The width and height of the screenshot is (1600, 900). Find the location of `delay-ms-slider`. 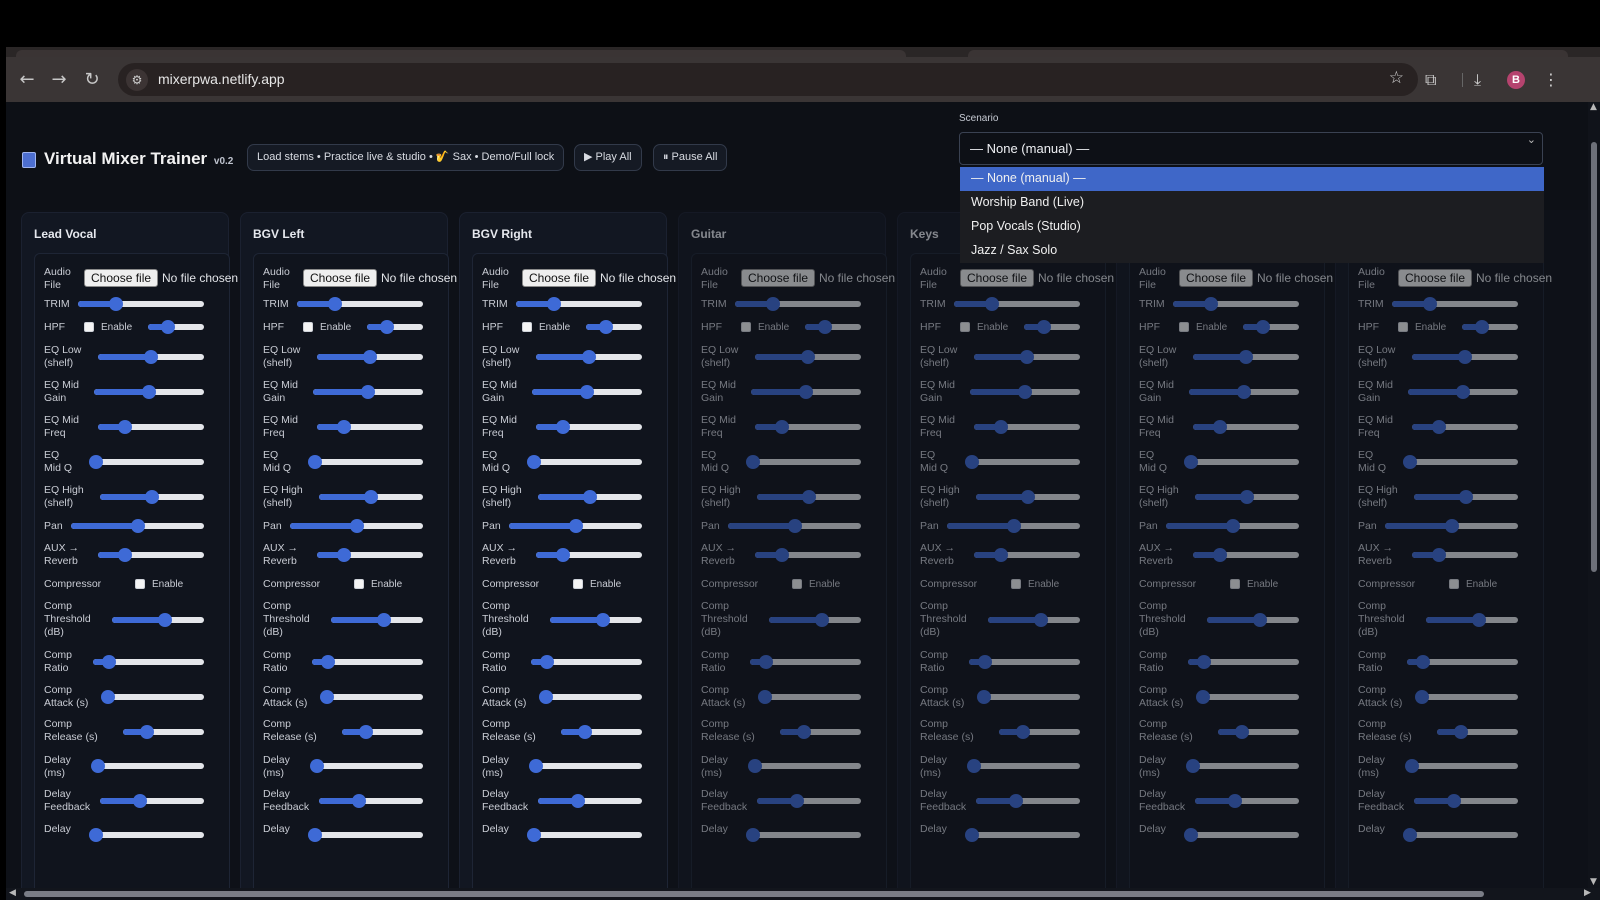

delay-ms-slider is located at coordinates (366, 766).